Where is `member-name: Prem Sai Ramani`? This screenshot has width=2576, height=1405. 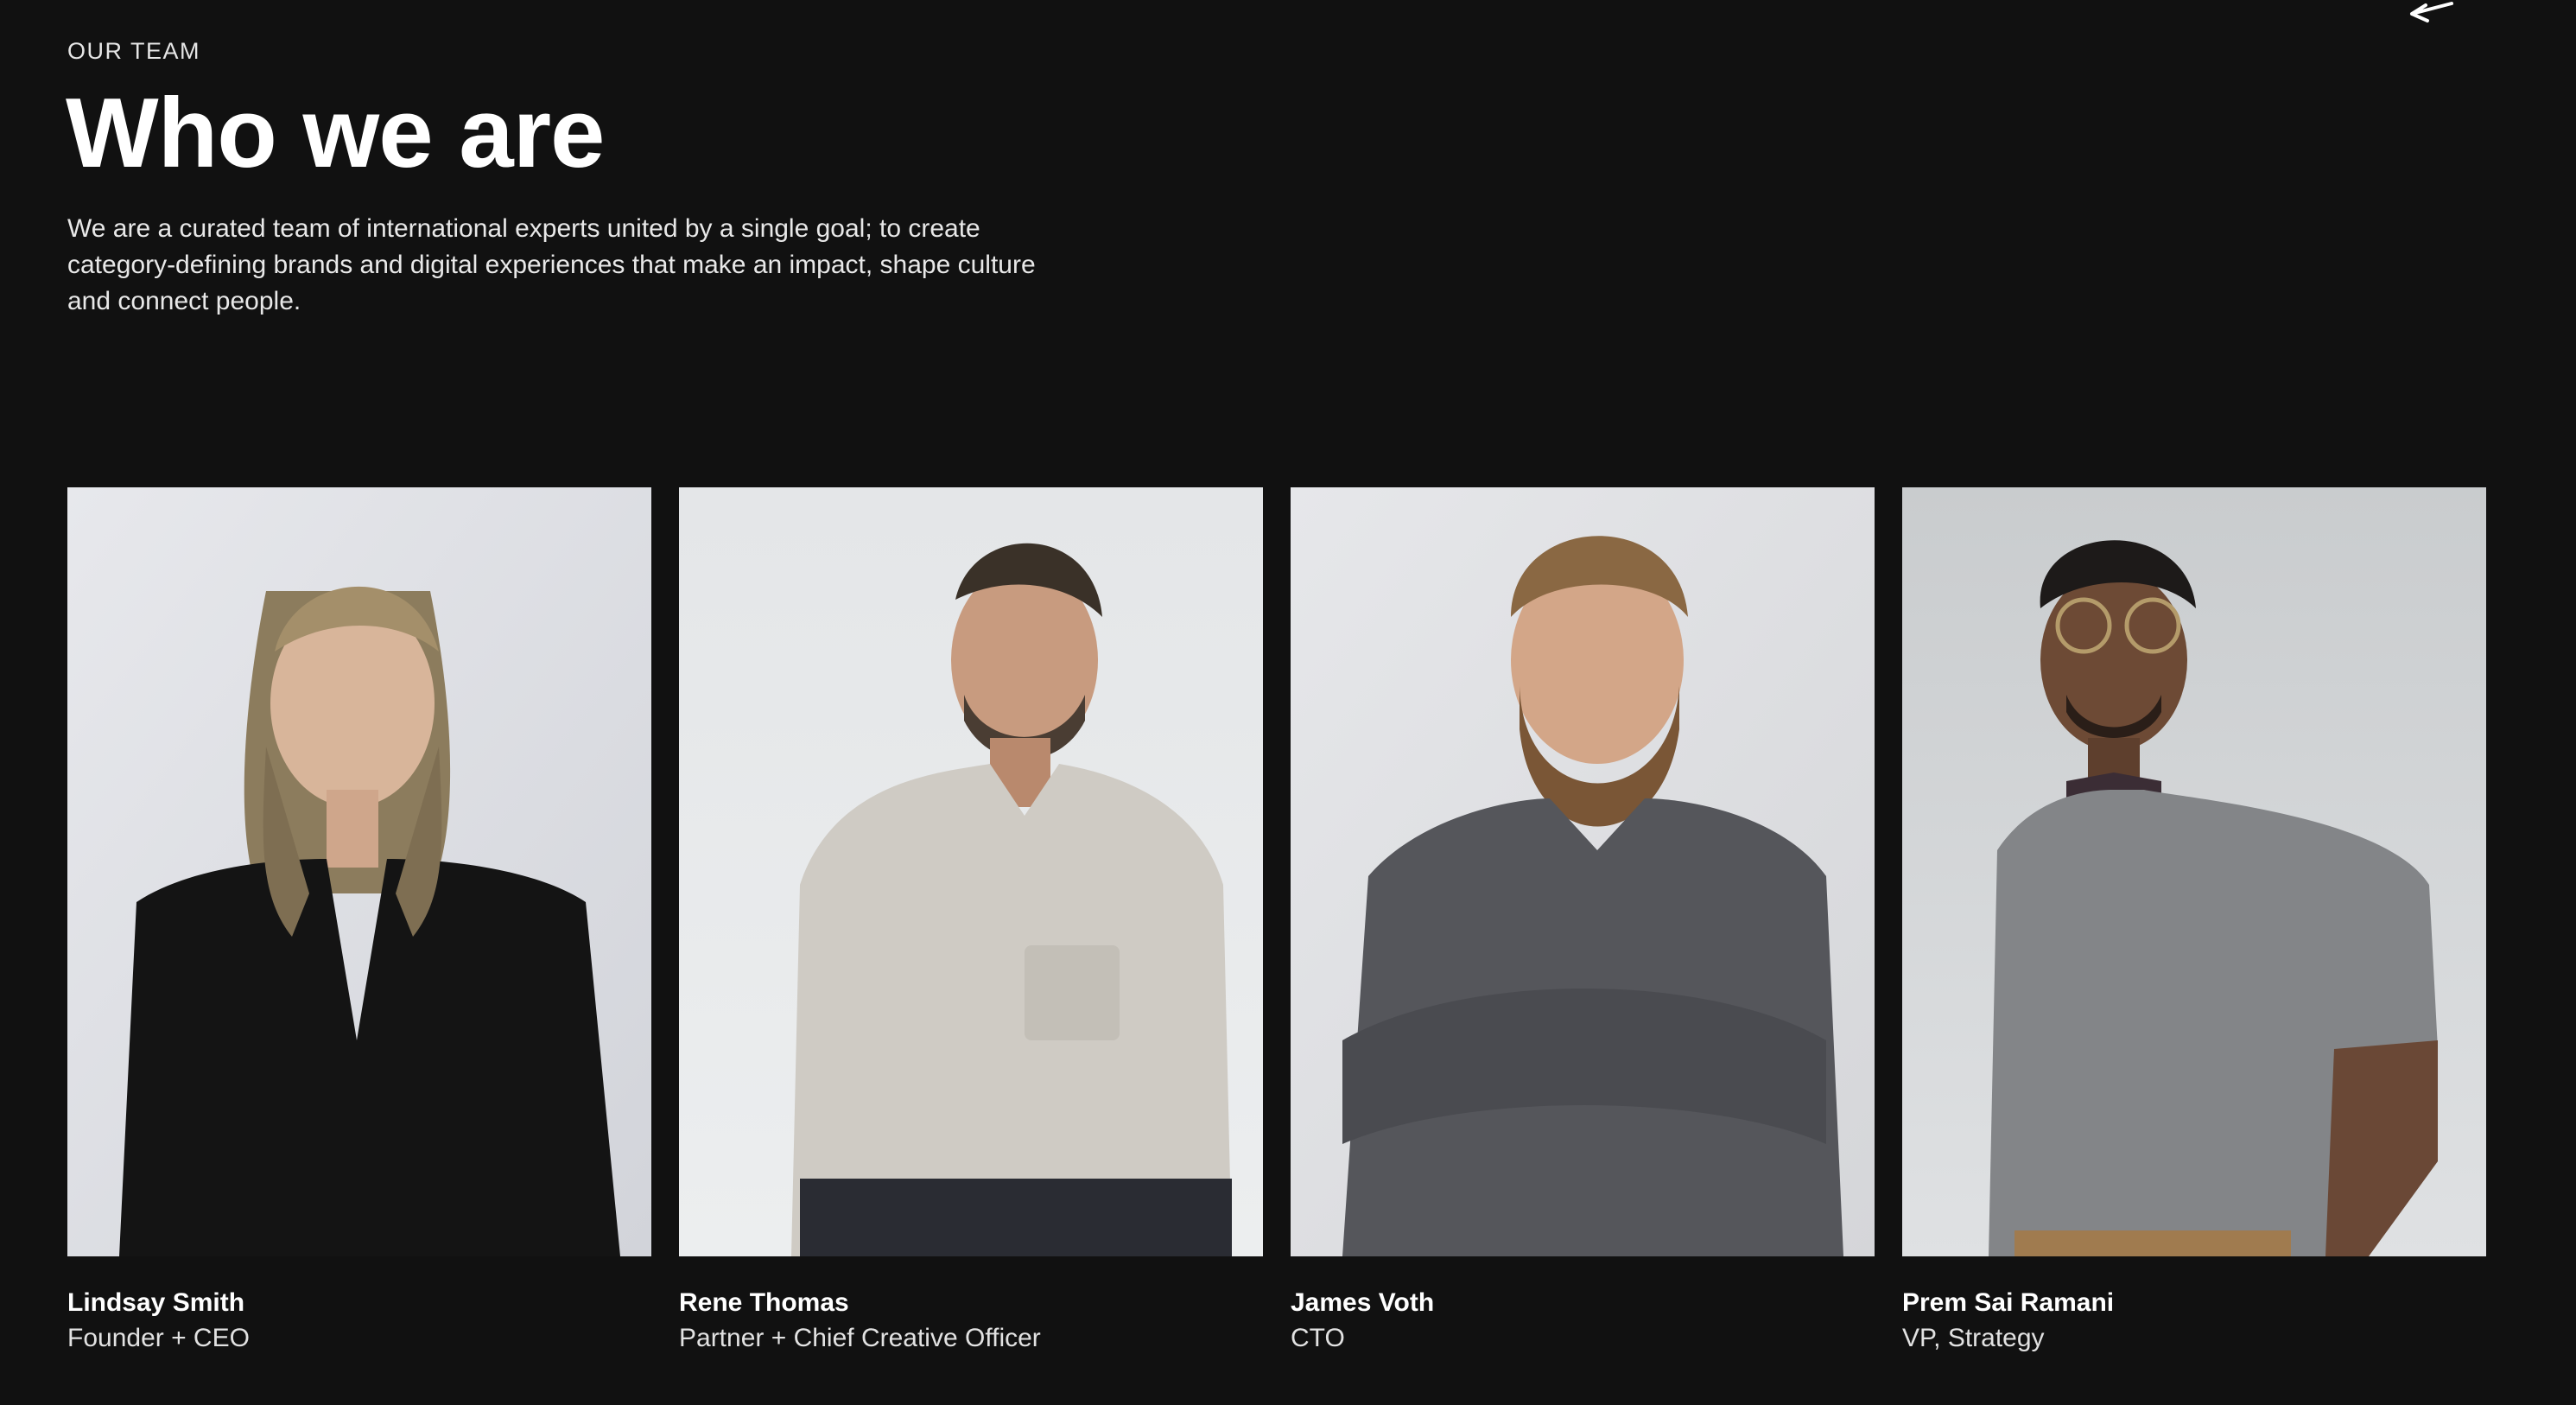
member-name: Prem Sai Ramani is located at coordinates (2008, 1302).